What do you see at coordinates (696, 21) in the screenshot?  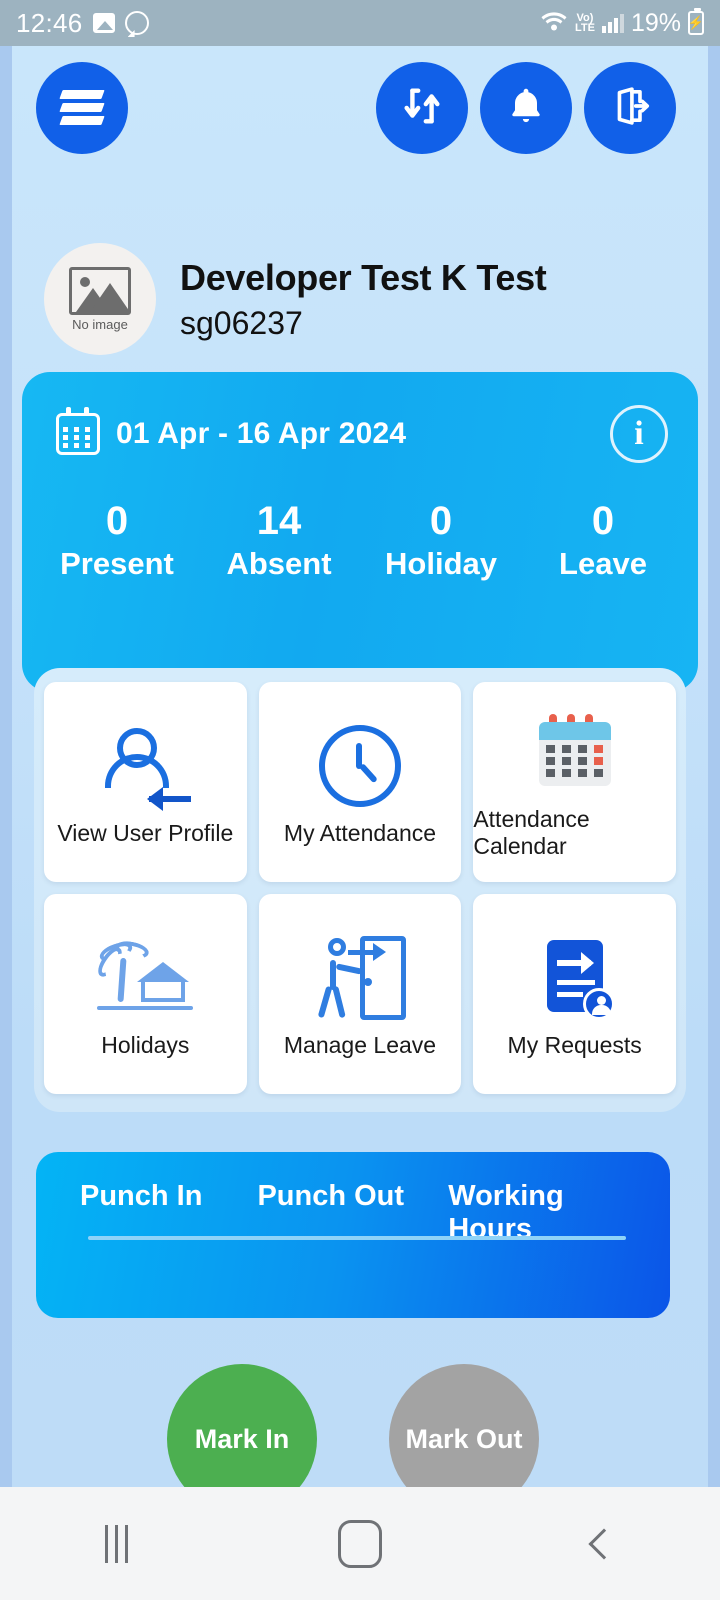 I see `battery-icon: ⚡` at bounding box center [696, 21].